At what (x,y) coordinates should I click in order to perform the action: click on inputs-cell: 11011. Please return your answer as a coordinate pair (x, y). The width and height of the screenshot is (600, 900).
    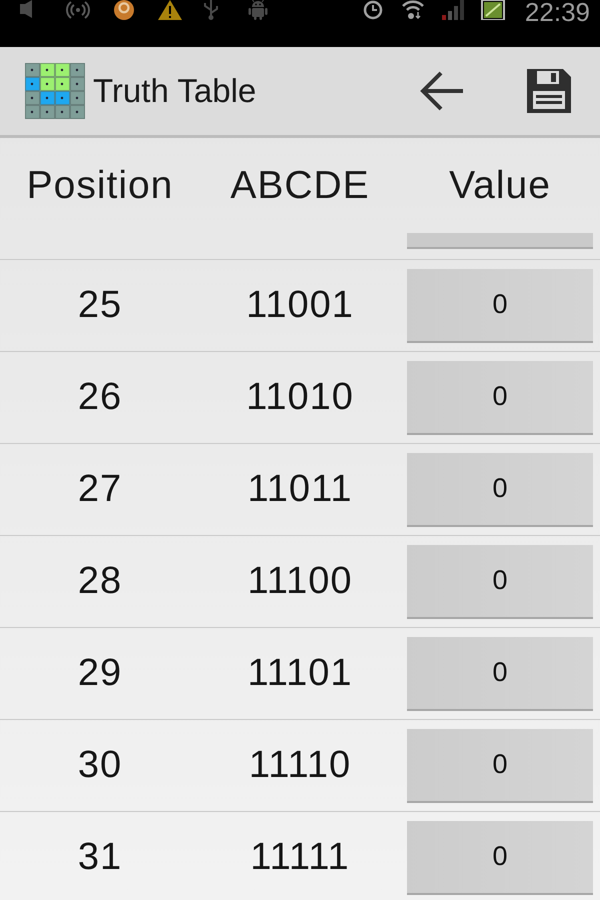
    Looking at the image, I should click on (300, 489).